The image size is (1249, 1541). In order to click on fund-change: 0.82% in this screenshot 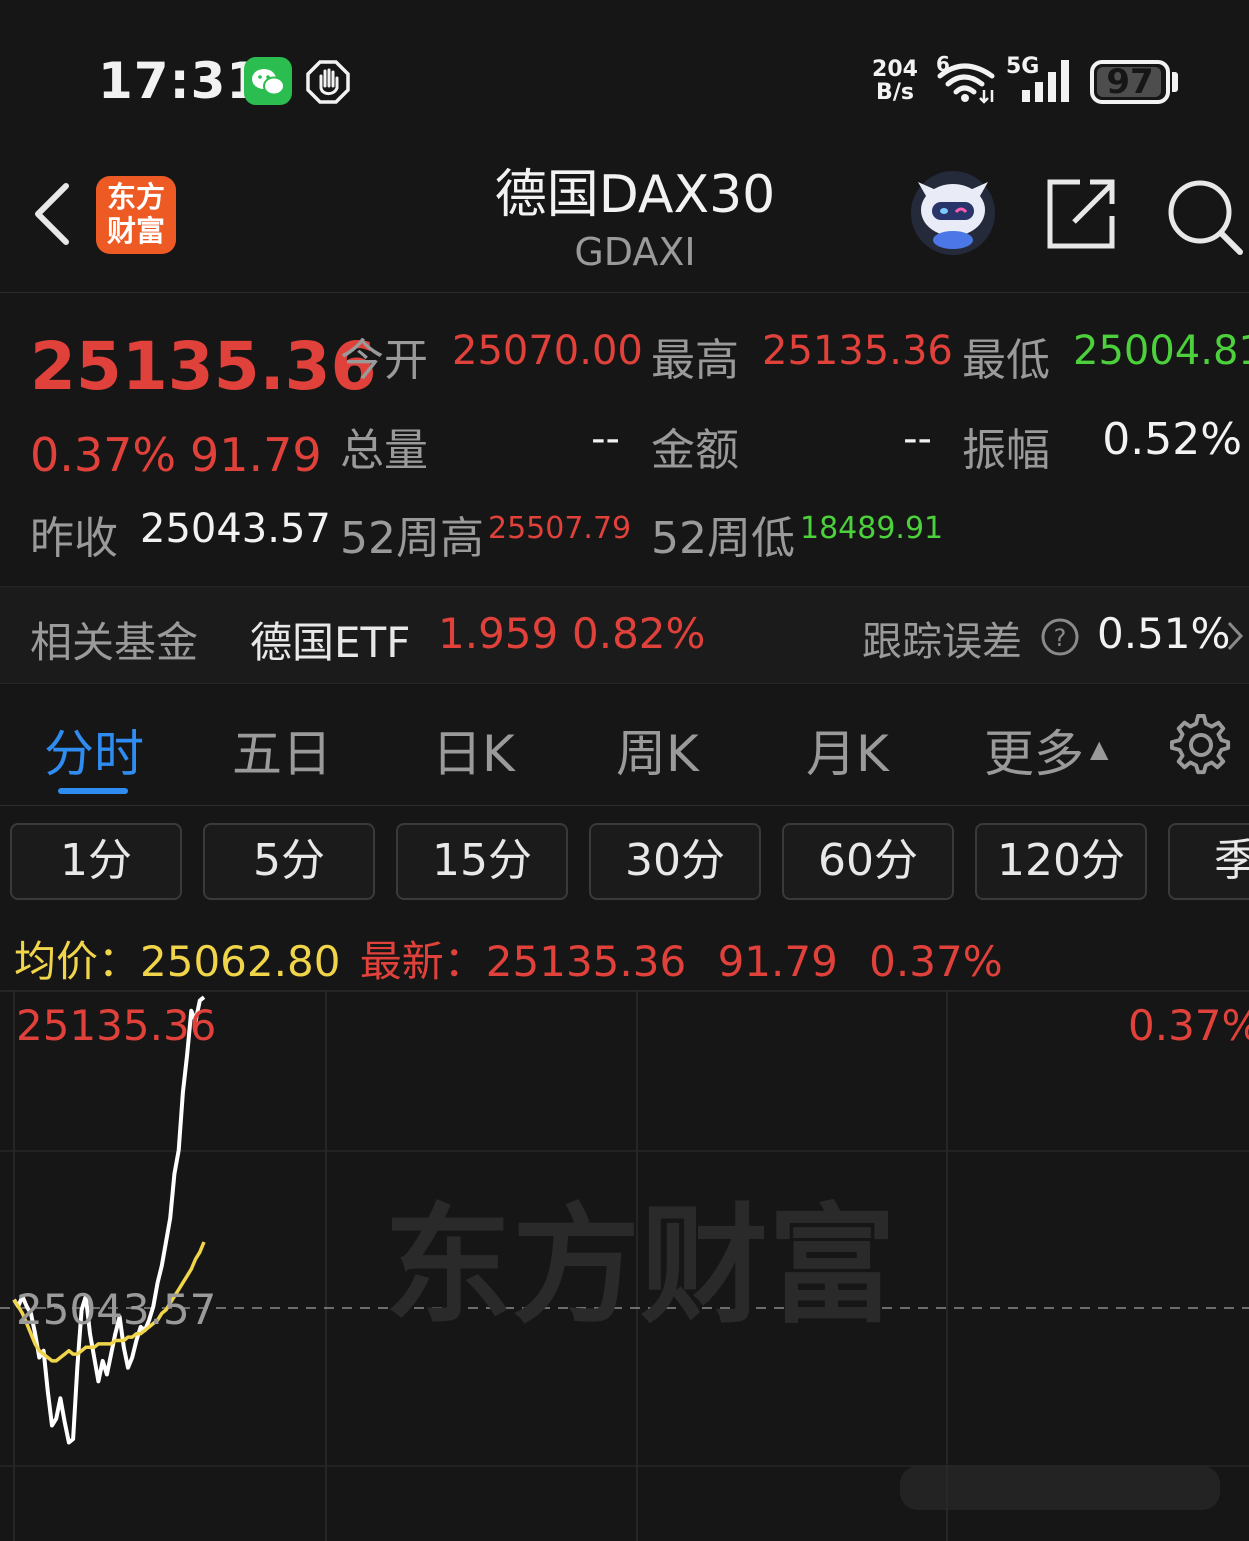, I will do `click(639, 633)`.